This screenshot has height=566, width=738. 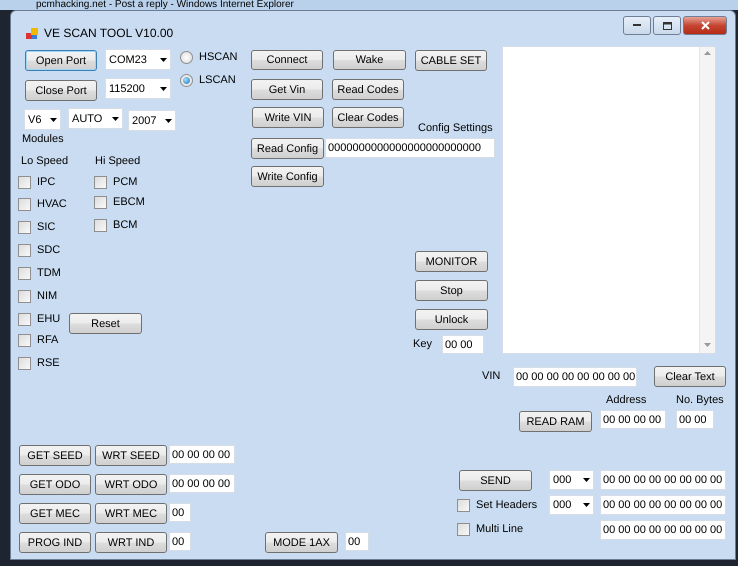 What do you see at coordinates (368, 117) in the screenshot?
I see `command-button: Clear Codes` at bounding box center [368, 117].